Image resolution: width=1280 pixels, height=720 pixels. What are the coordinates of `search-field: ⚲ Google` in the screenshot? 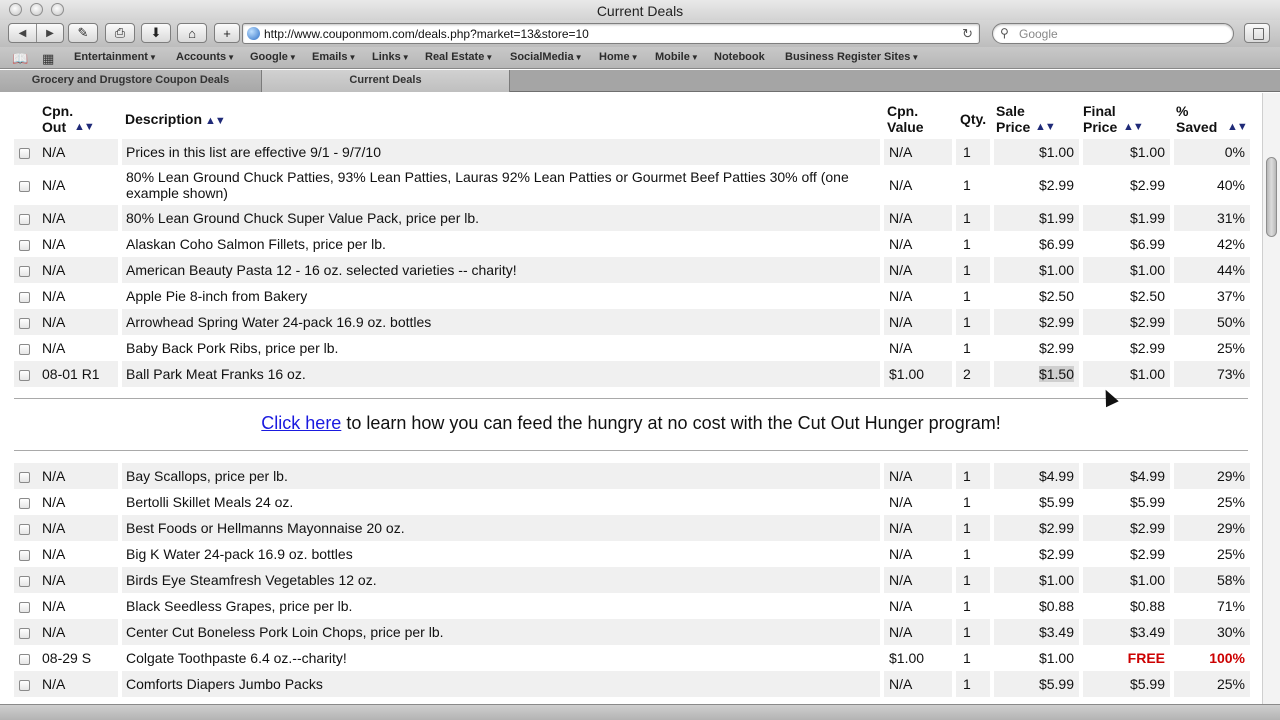 It's located at (1113, 33).